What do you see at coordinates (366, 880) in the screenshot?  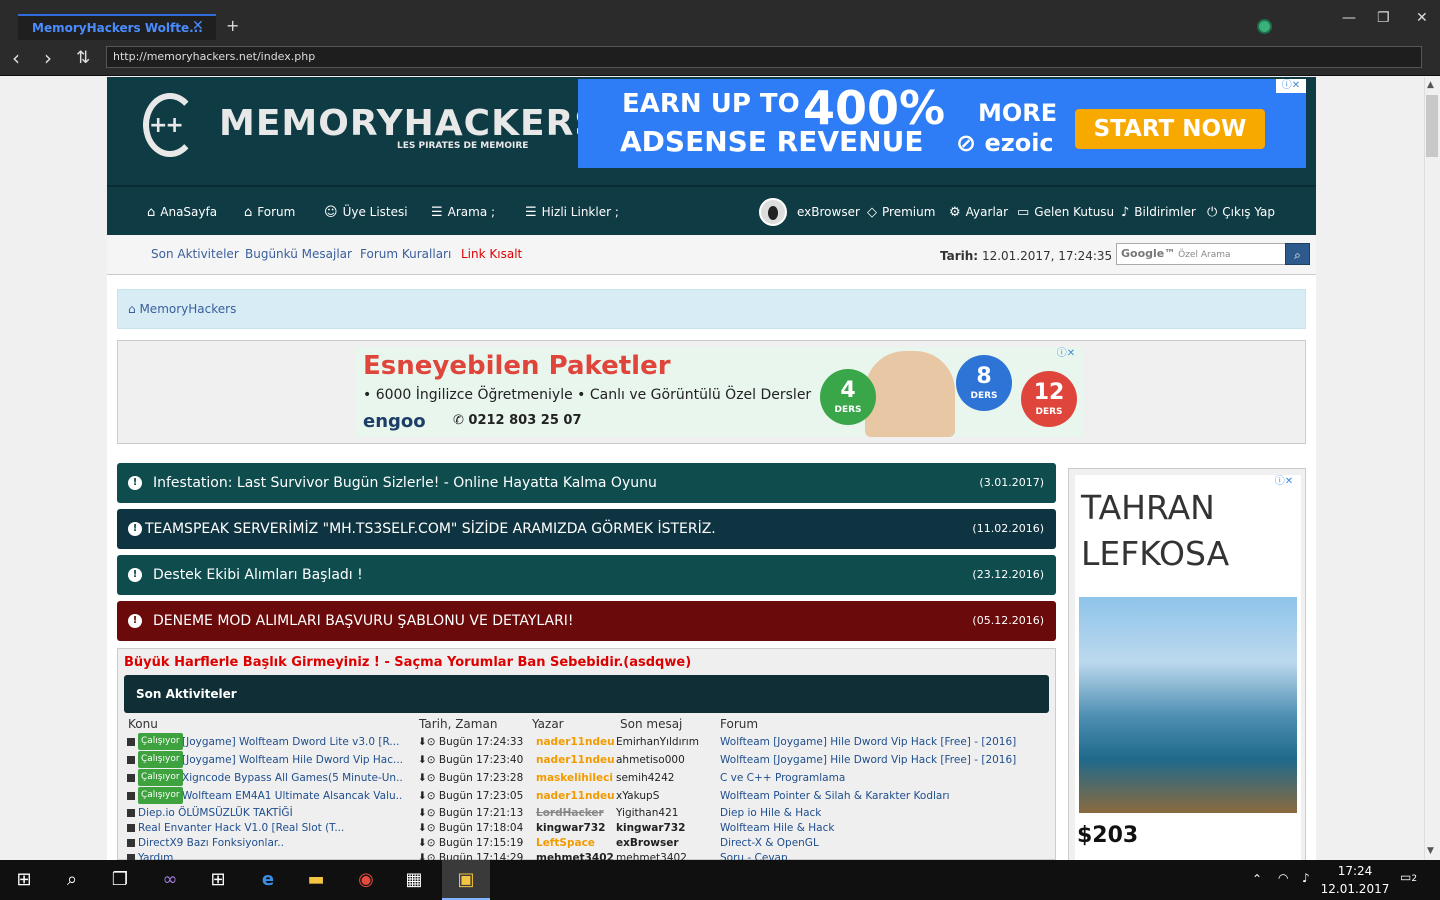 I see `chrome-icon: ◉` at bounding box center [366, 880].